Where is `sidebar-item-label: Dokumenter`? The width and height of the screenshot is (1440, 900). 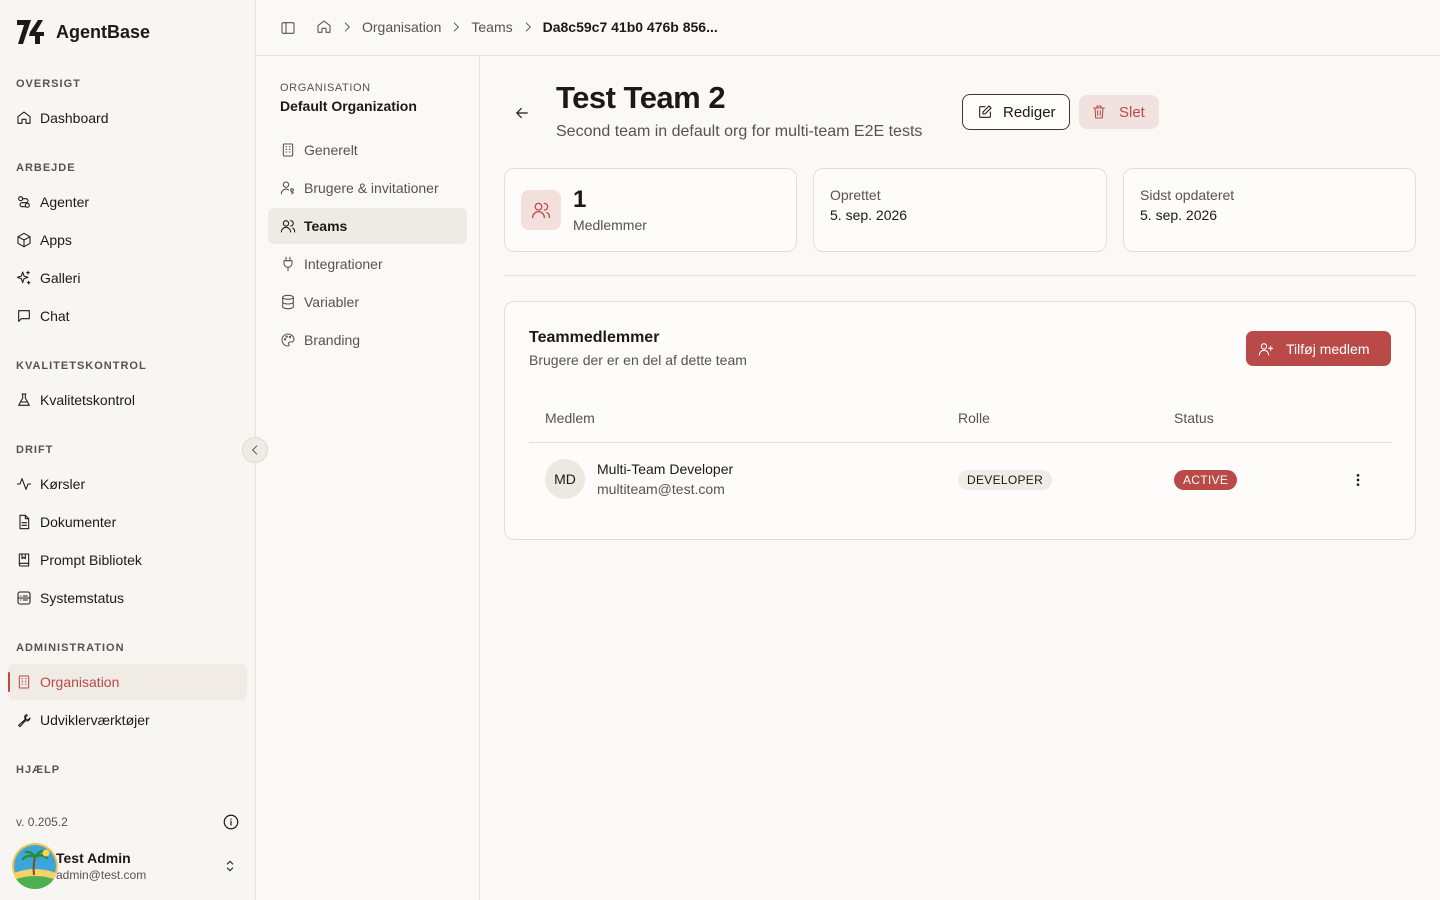 sidebar-item-label: Dokumenter is located at coordinates (78, 522).